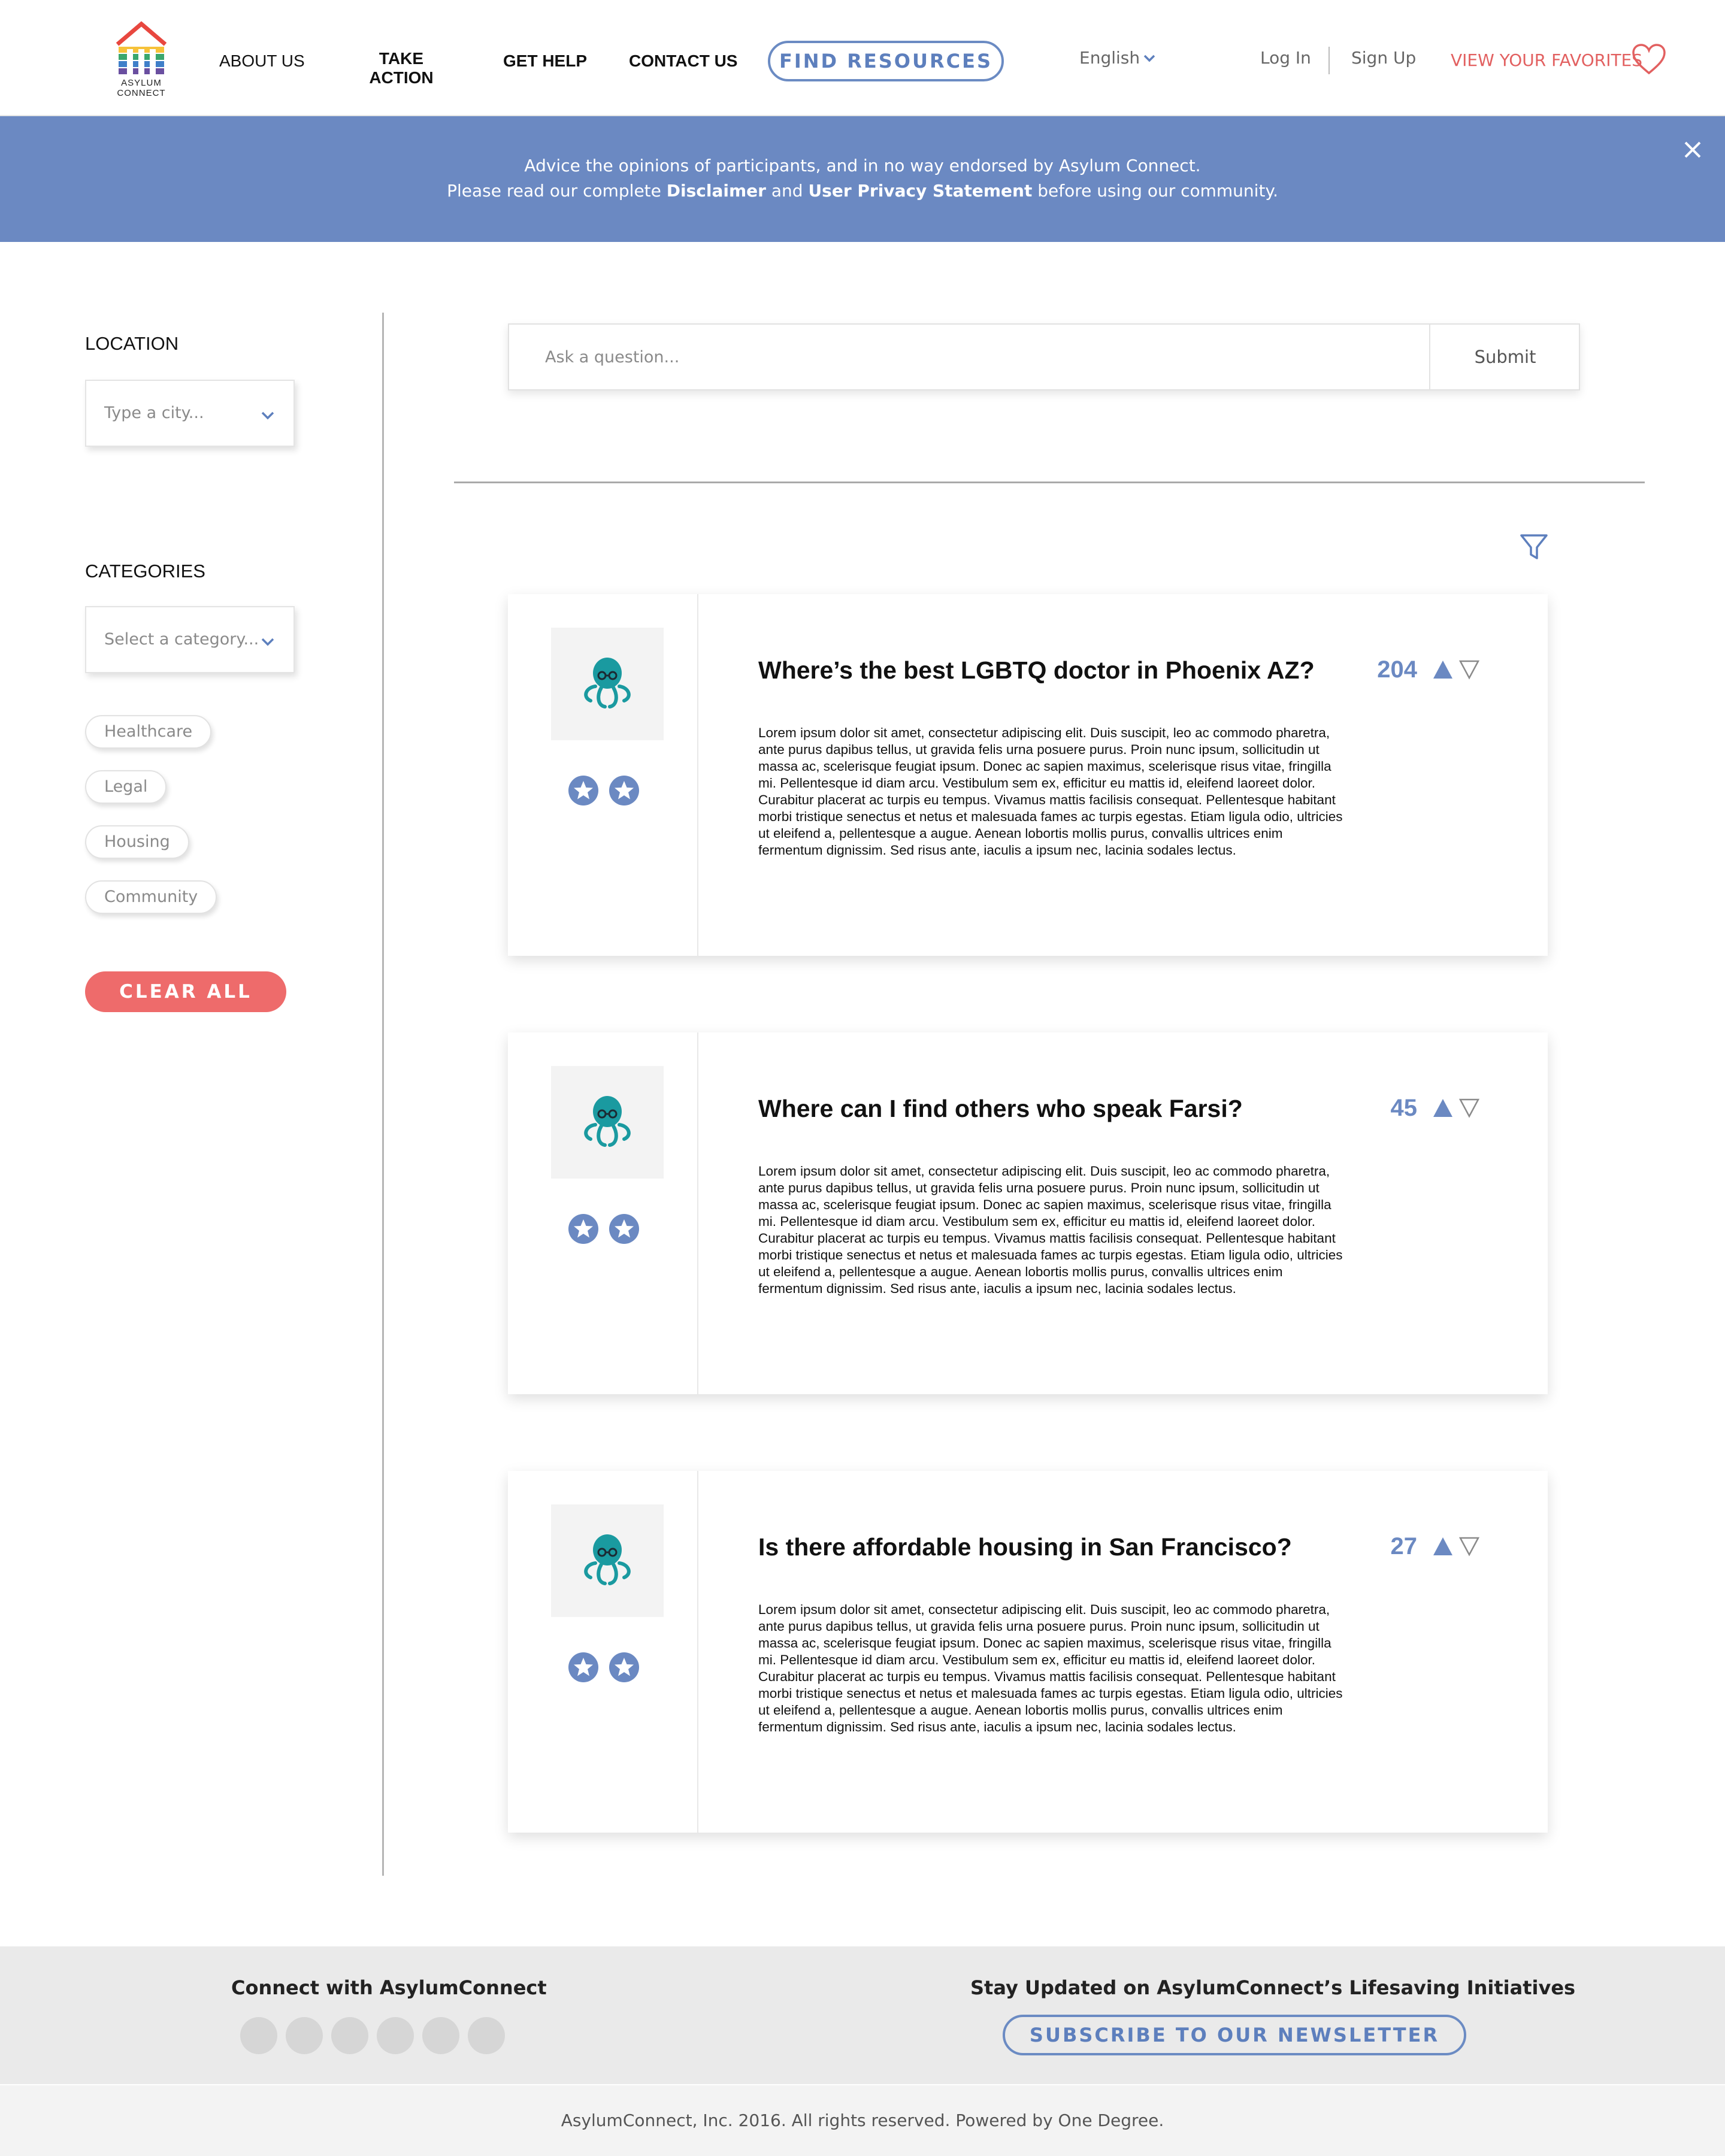 This screenshot has width=1725, height=2156. I want to click on banner-text: Please read our complete, so click(557, 191).